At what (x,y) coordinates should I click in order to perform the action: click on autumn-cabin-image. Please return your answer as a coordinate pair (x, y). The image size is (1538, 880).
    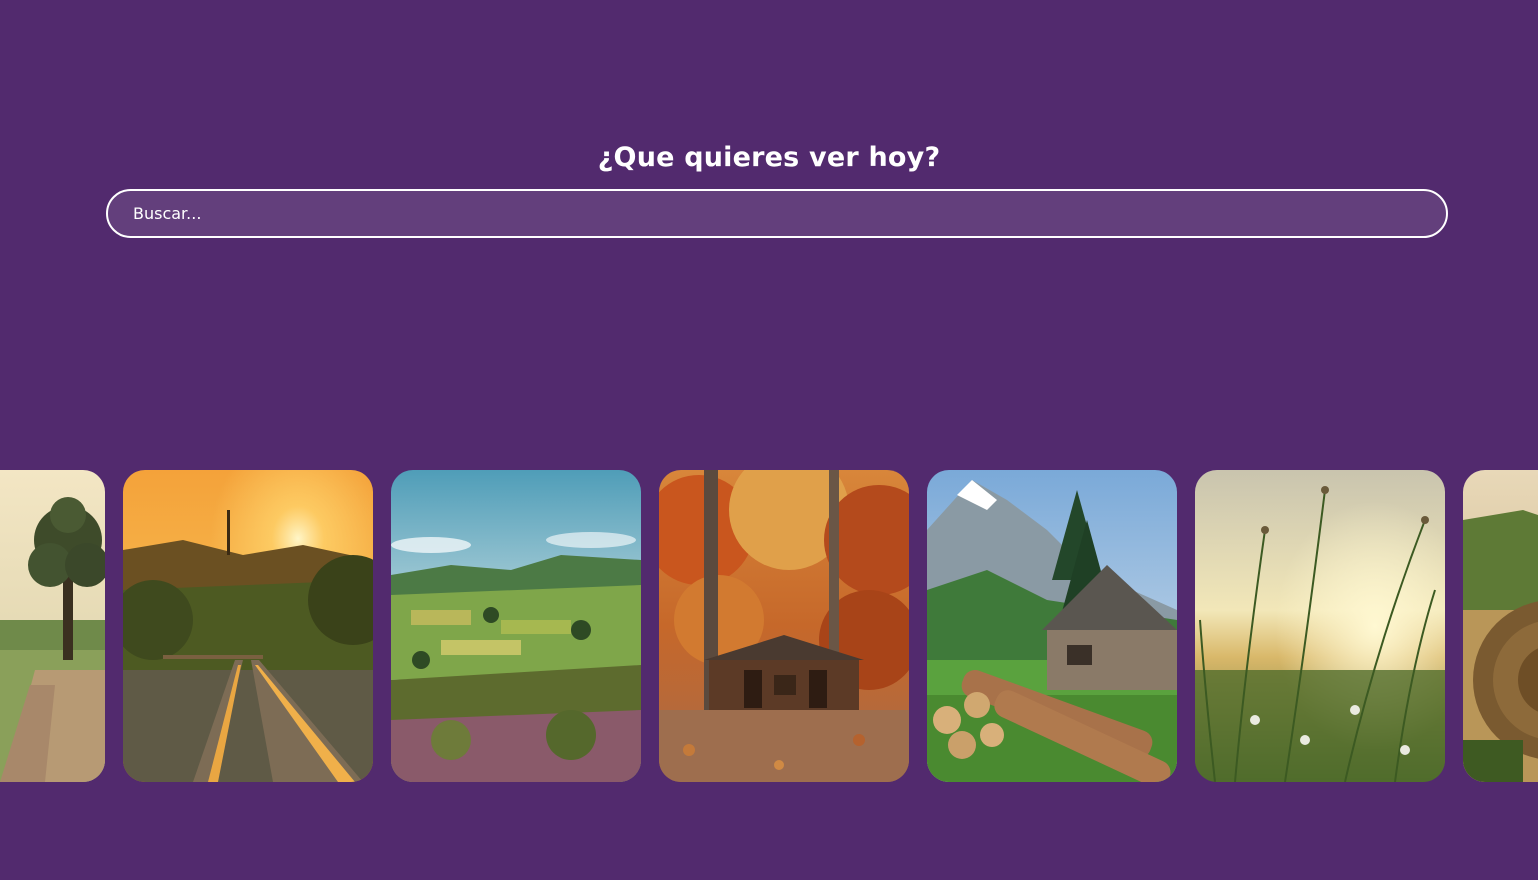
    Looking at the image, I should click on (784, 626).